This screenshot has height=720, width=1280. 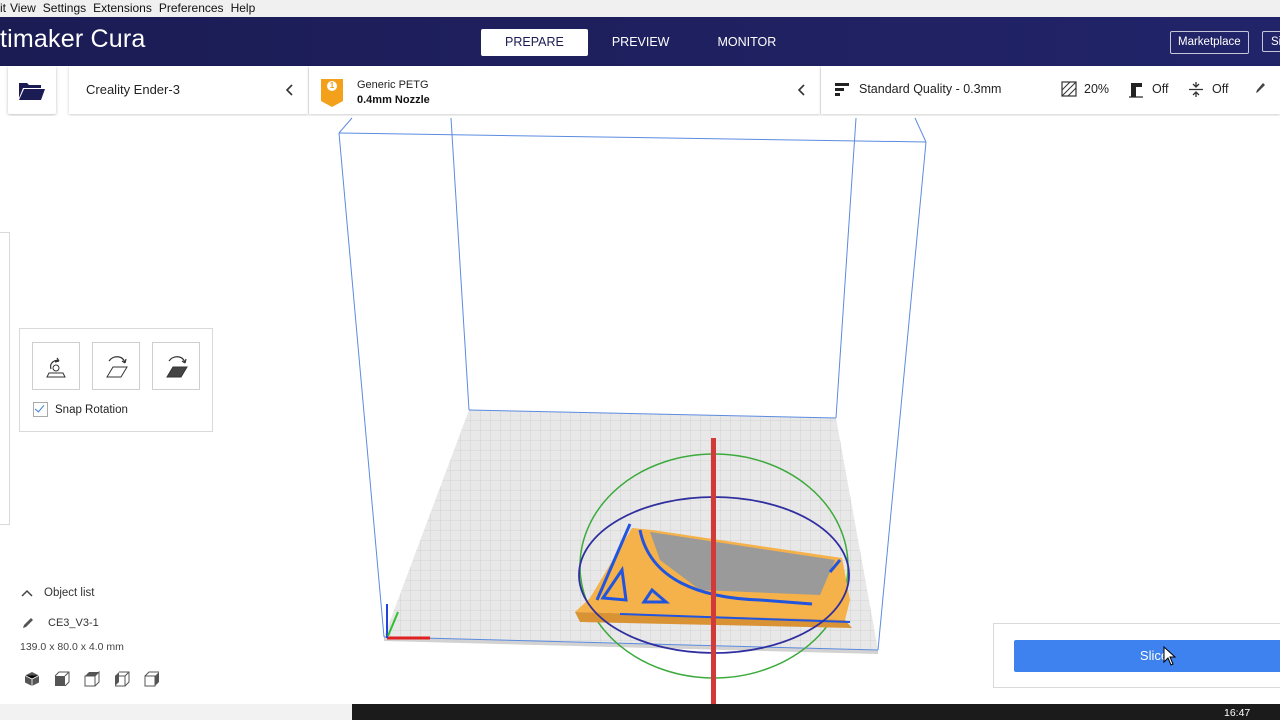 I want to click on menu-bar: it View Settings Extensions Preferences Help, so click(x=640, y=8).